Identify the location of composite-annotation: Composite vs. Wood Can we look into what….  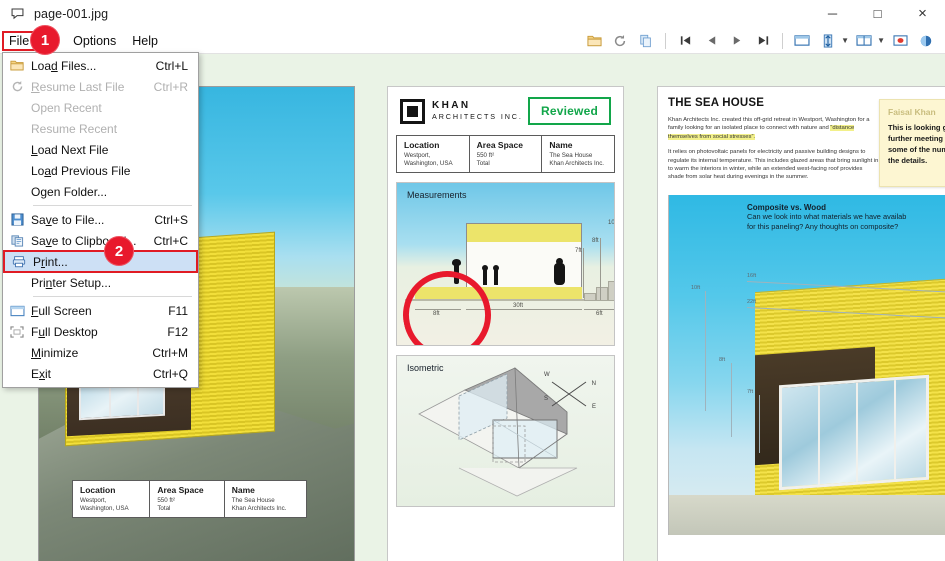
(846, 217).